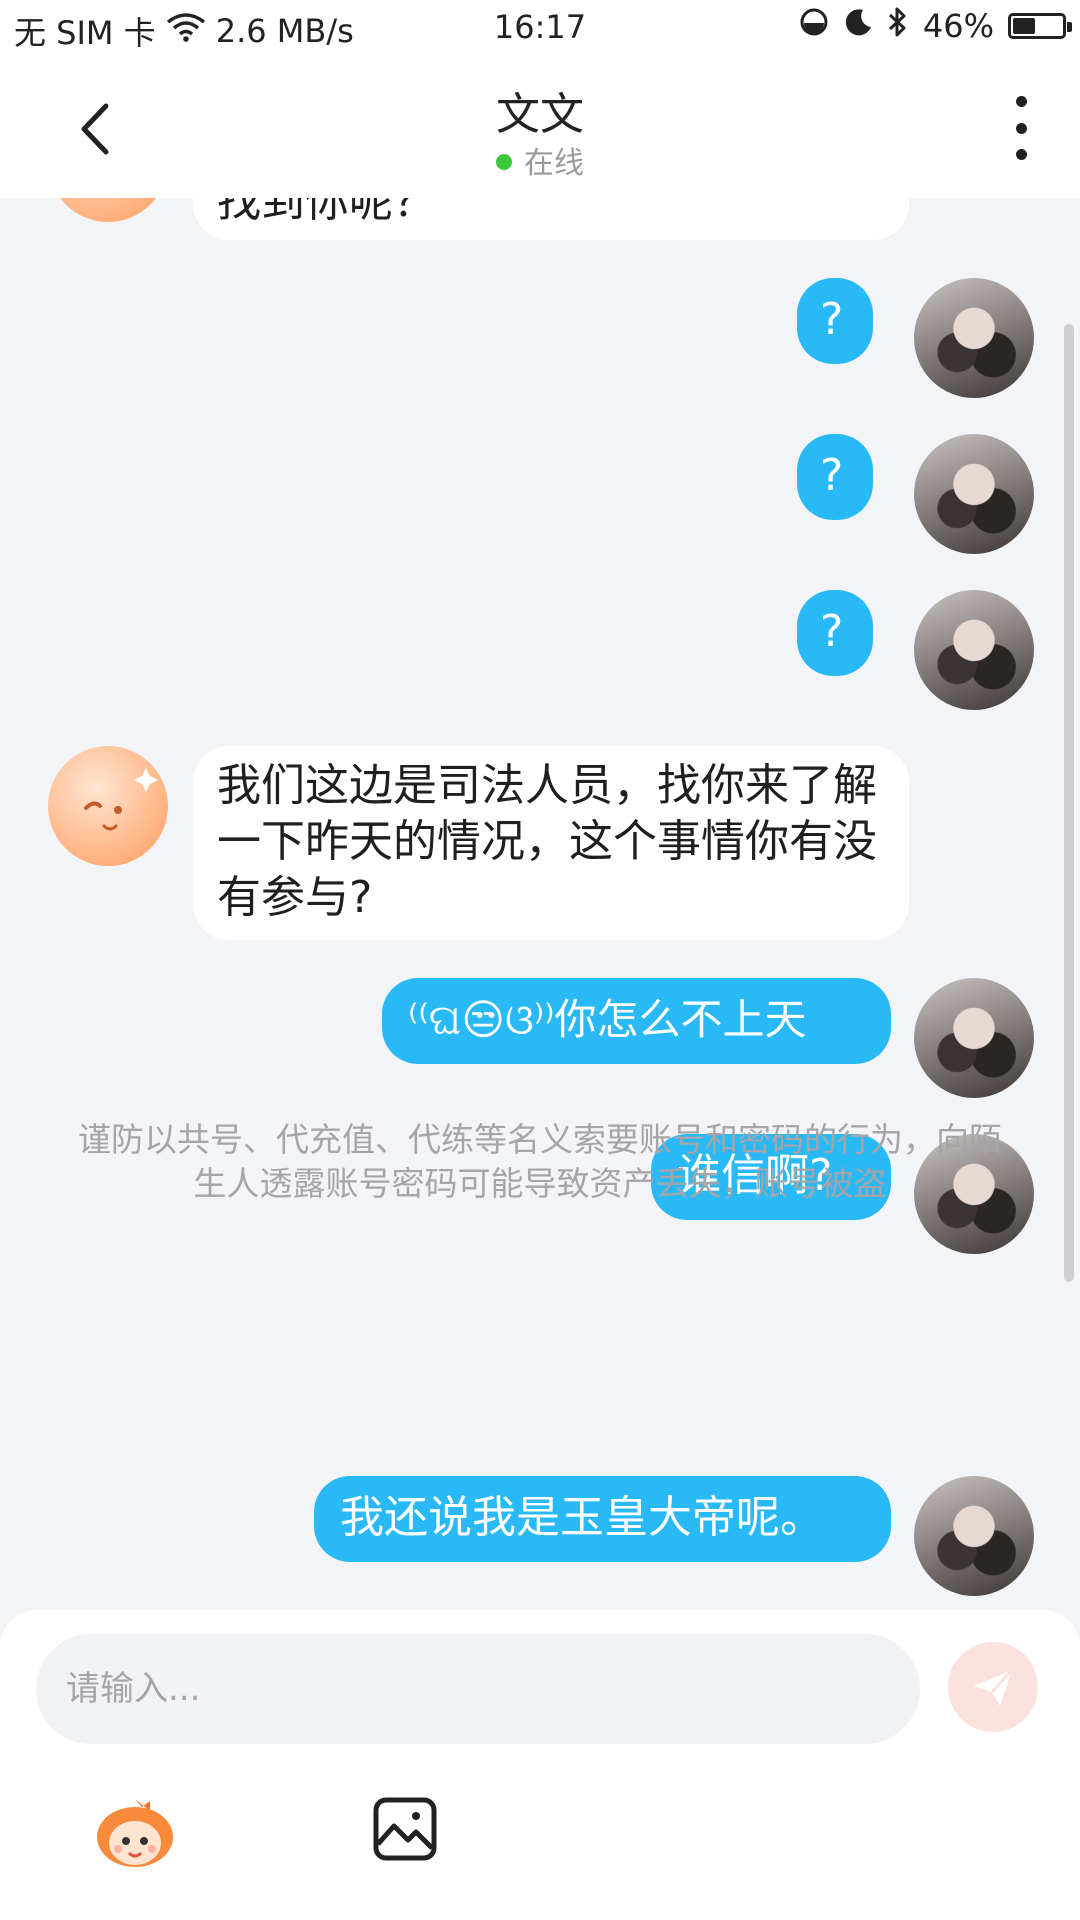 This screenshot has width=1080, height=1920. Describe the element at coordinates (814, 26) in the screenshot. I see `data-saver-icon` at that location.